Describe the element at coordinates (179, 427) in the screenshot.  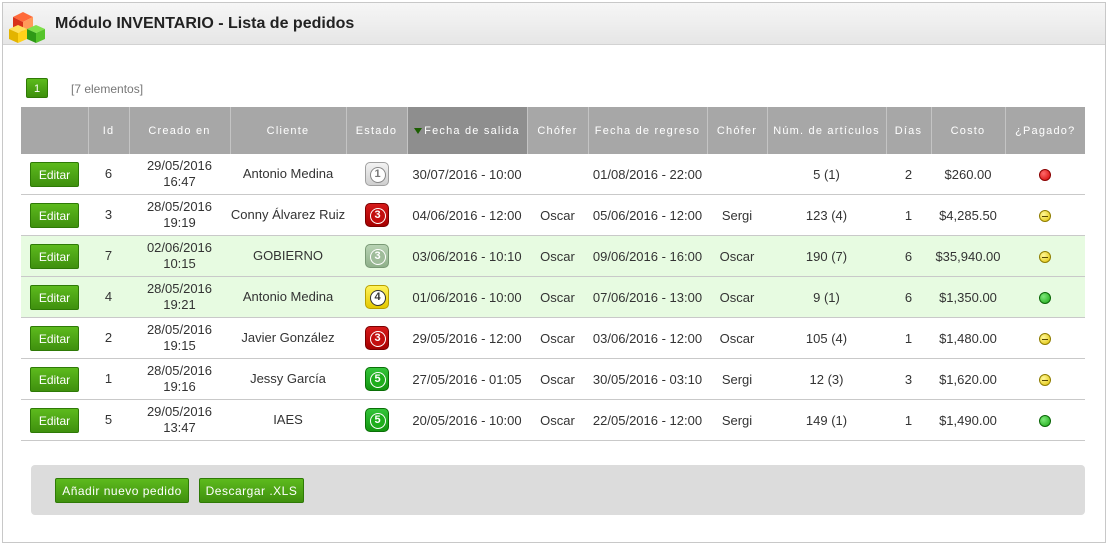
I see `row-created-time: 13:47` at that location.